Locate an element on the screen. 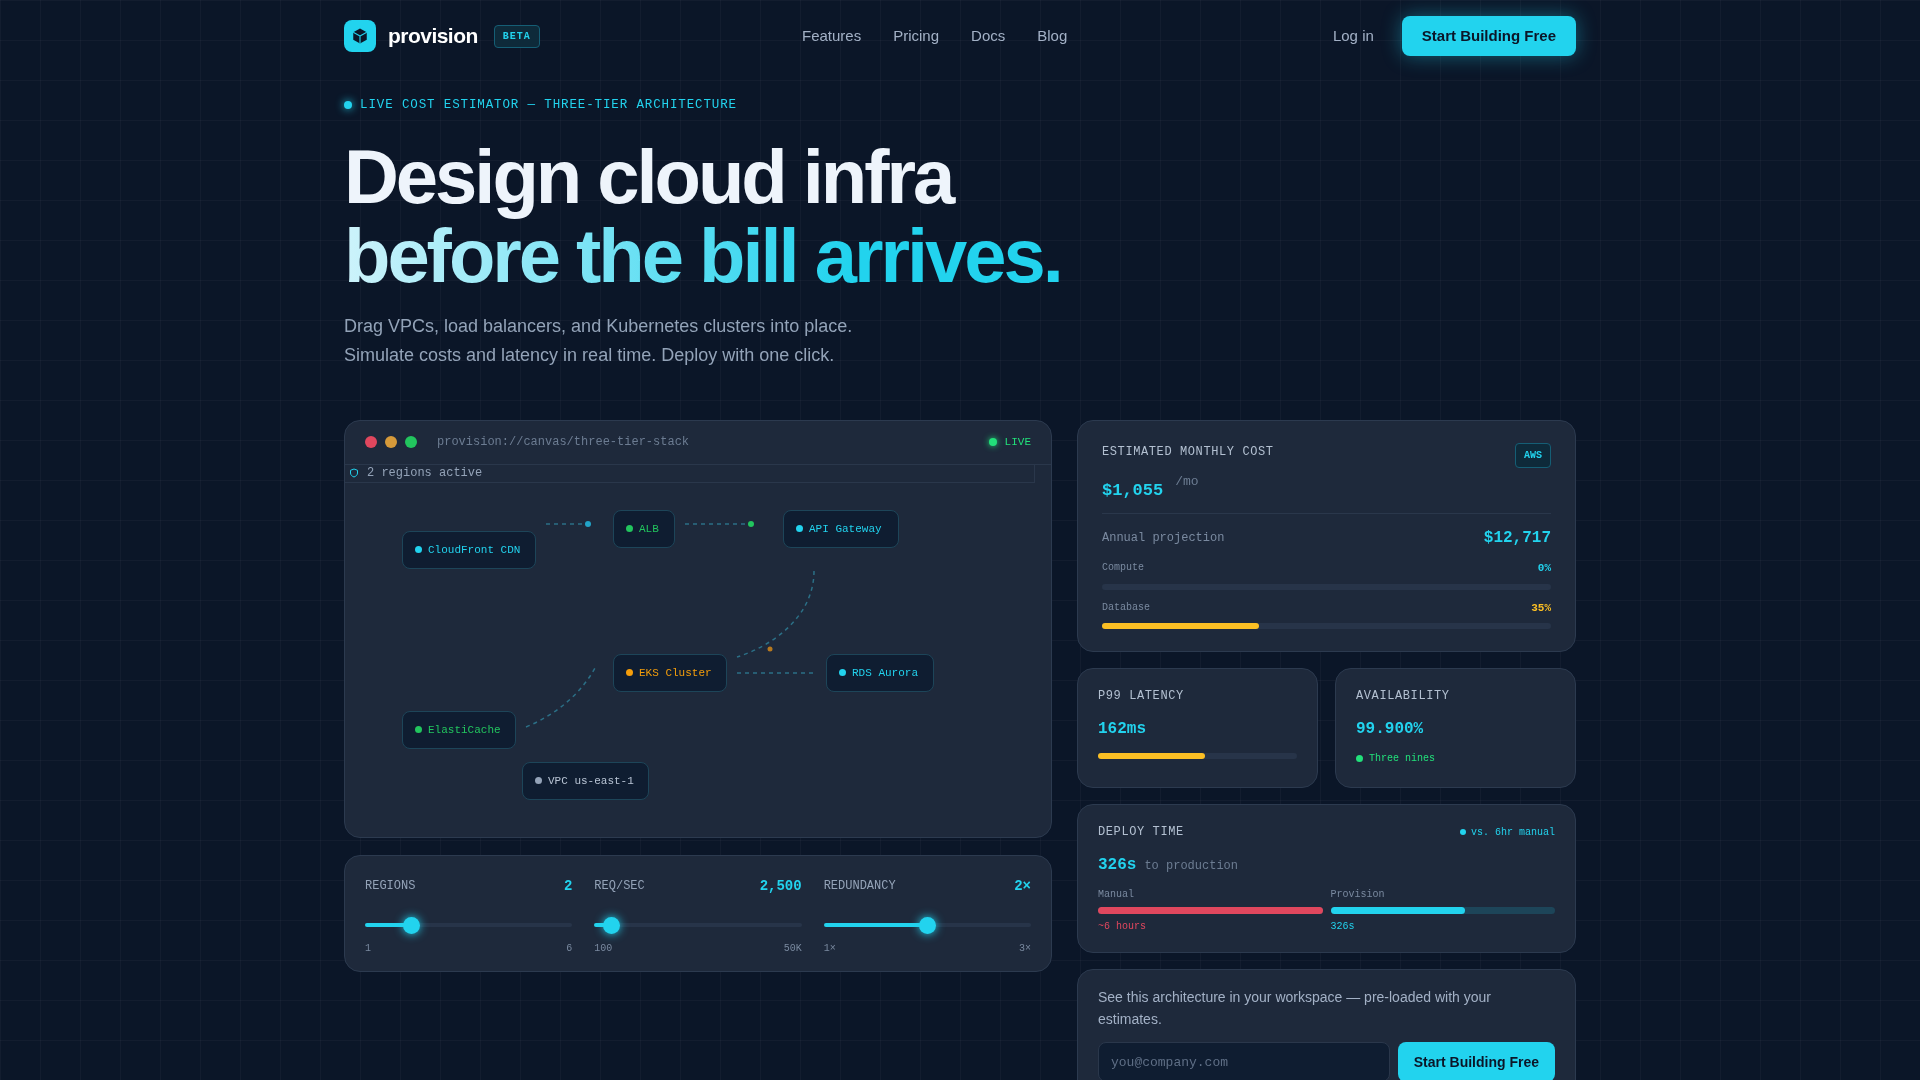  slider-min: 100 is located at coordinates (603, 948).